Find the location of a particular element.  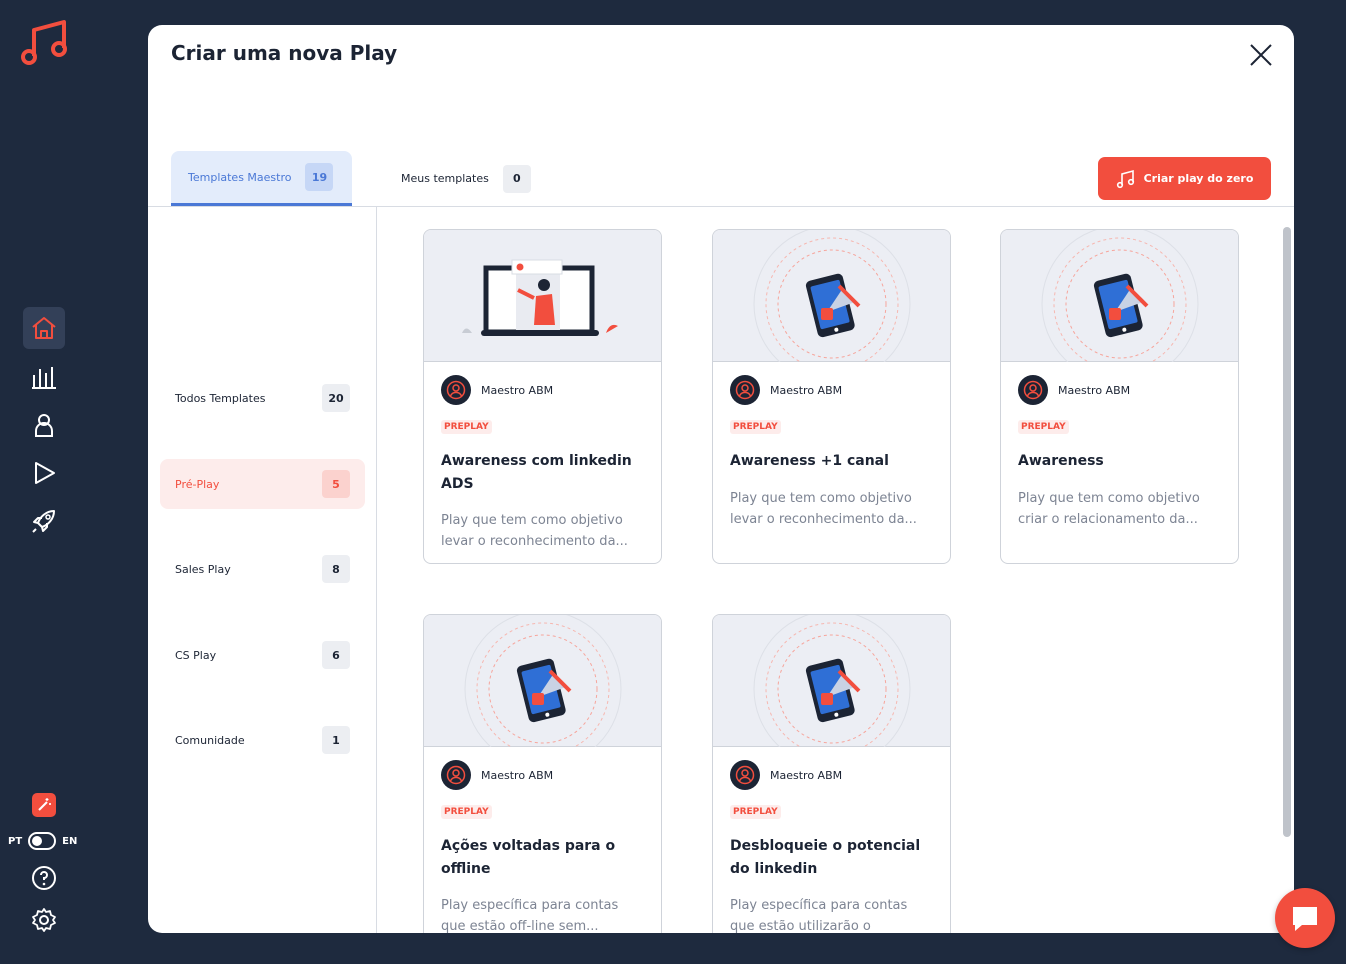

contacts-button is located at coordinates (44, 425).